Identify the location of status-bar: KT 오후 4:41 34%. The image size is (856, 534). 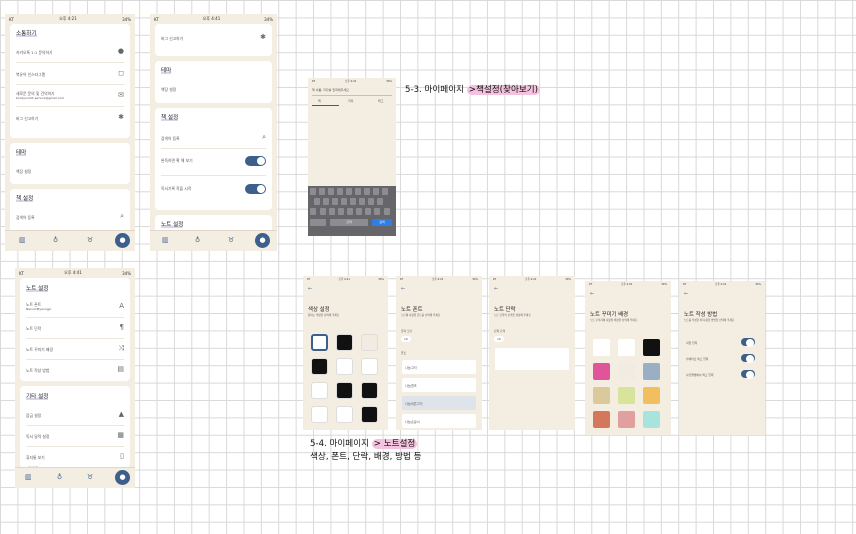
(75, 273).